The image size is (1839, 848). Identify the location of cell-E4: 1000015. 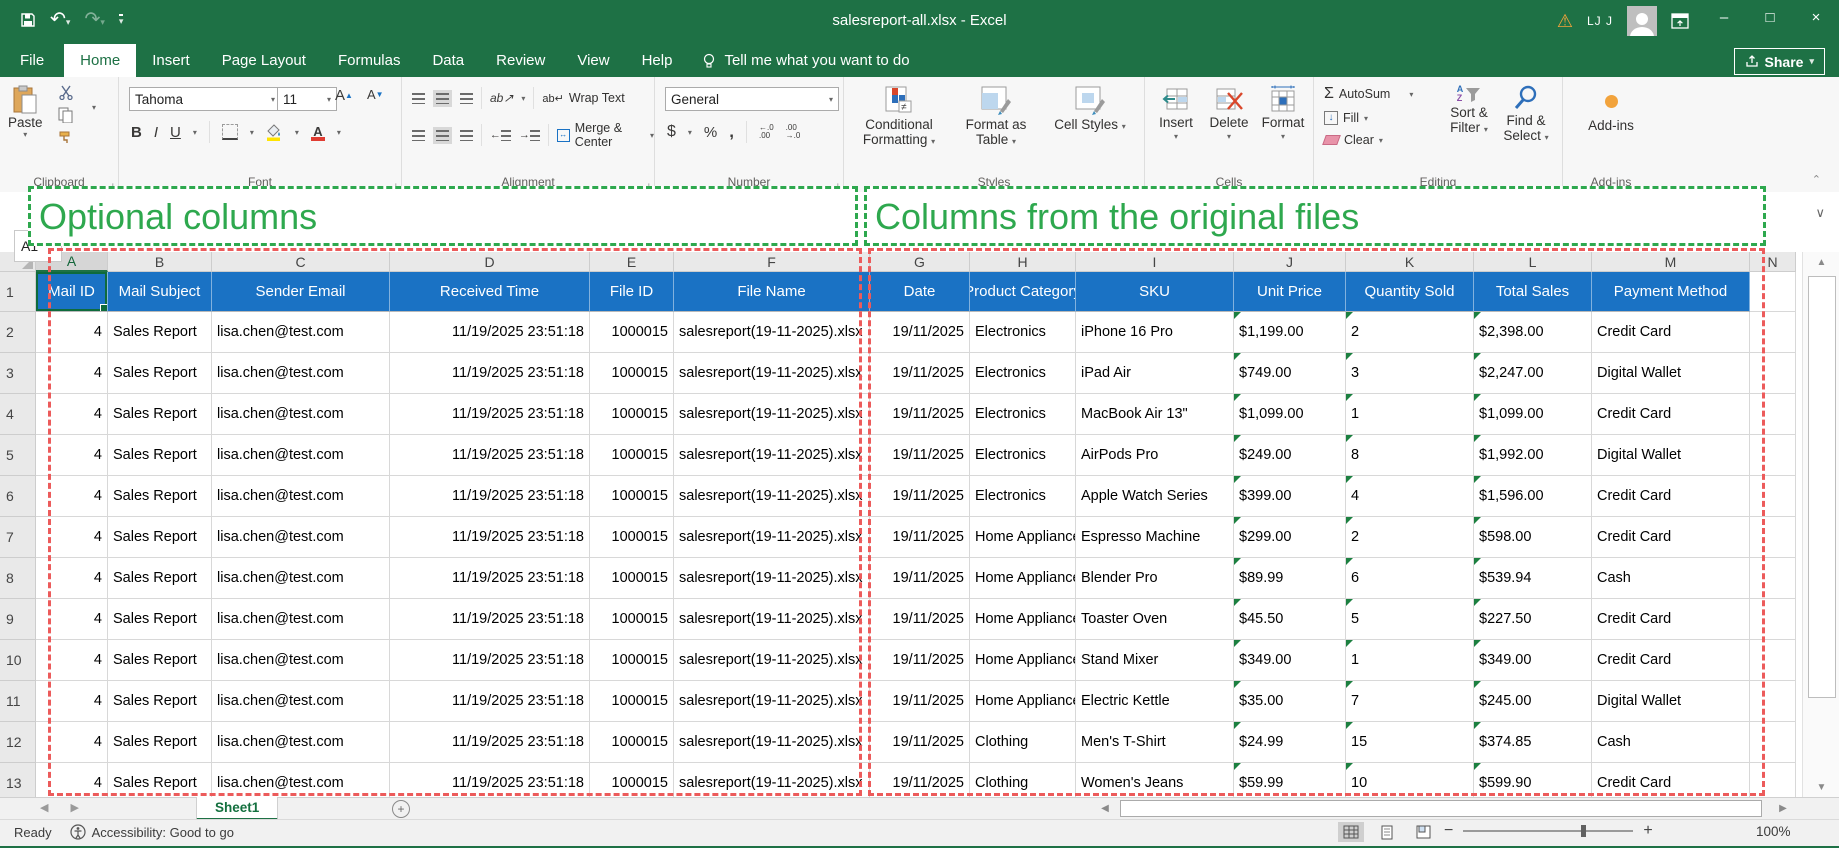
(632, 414).